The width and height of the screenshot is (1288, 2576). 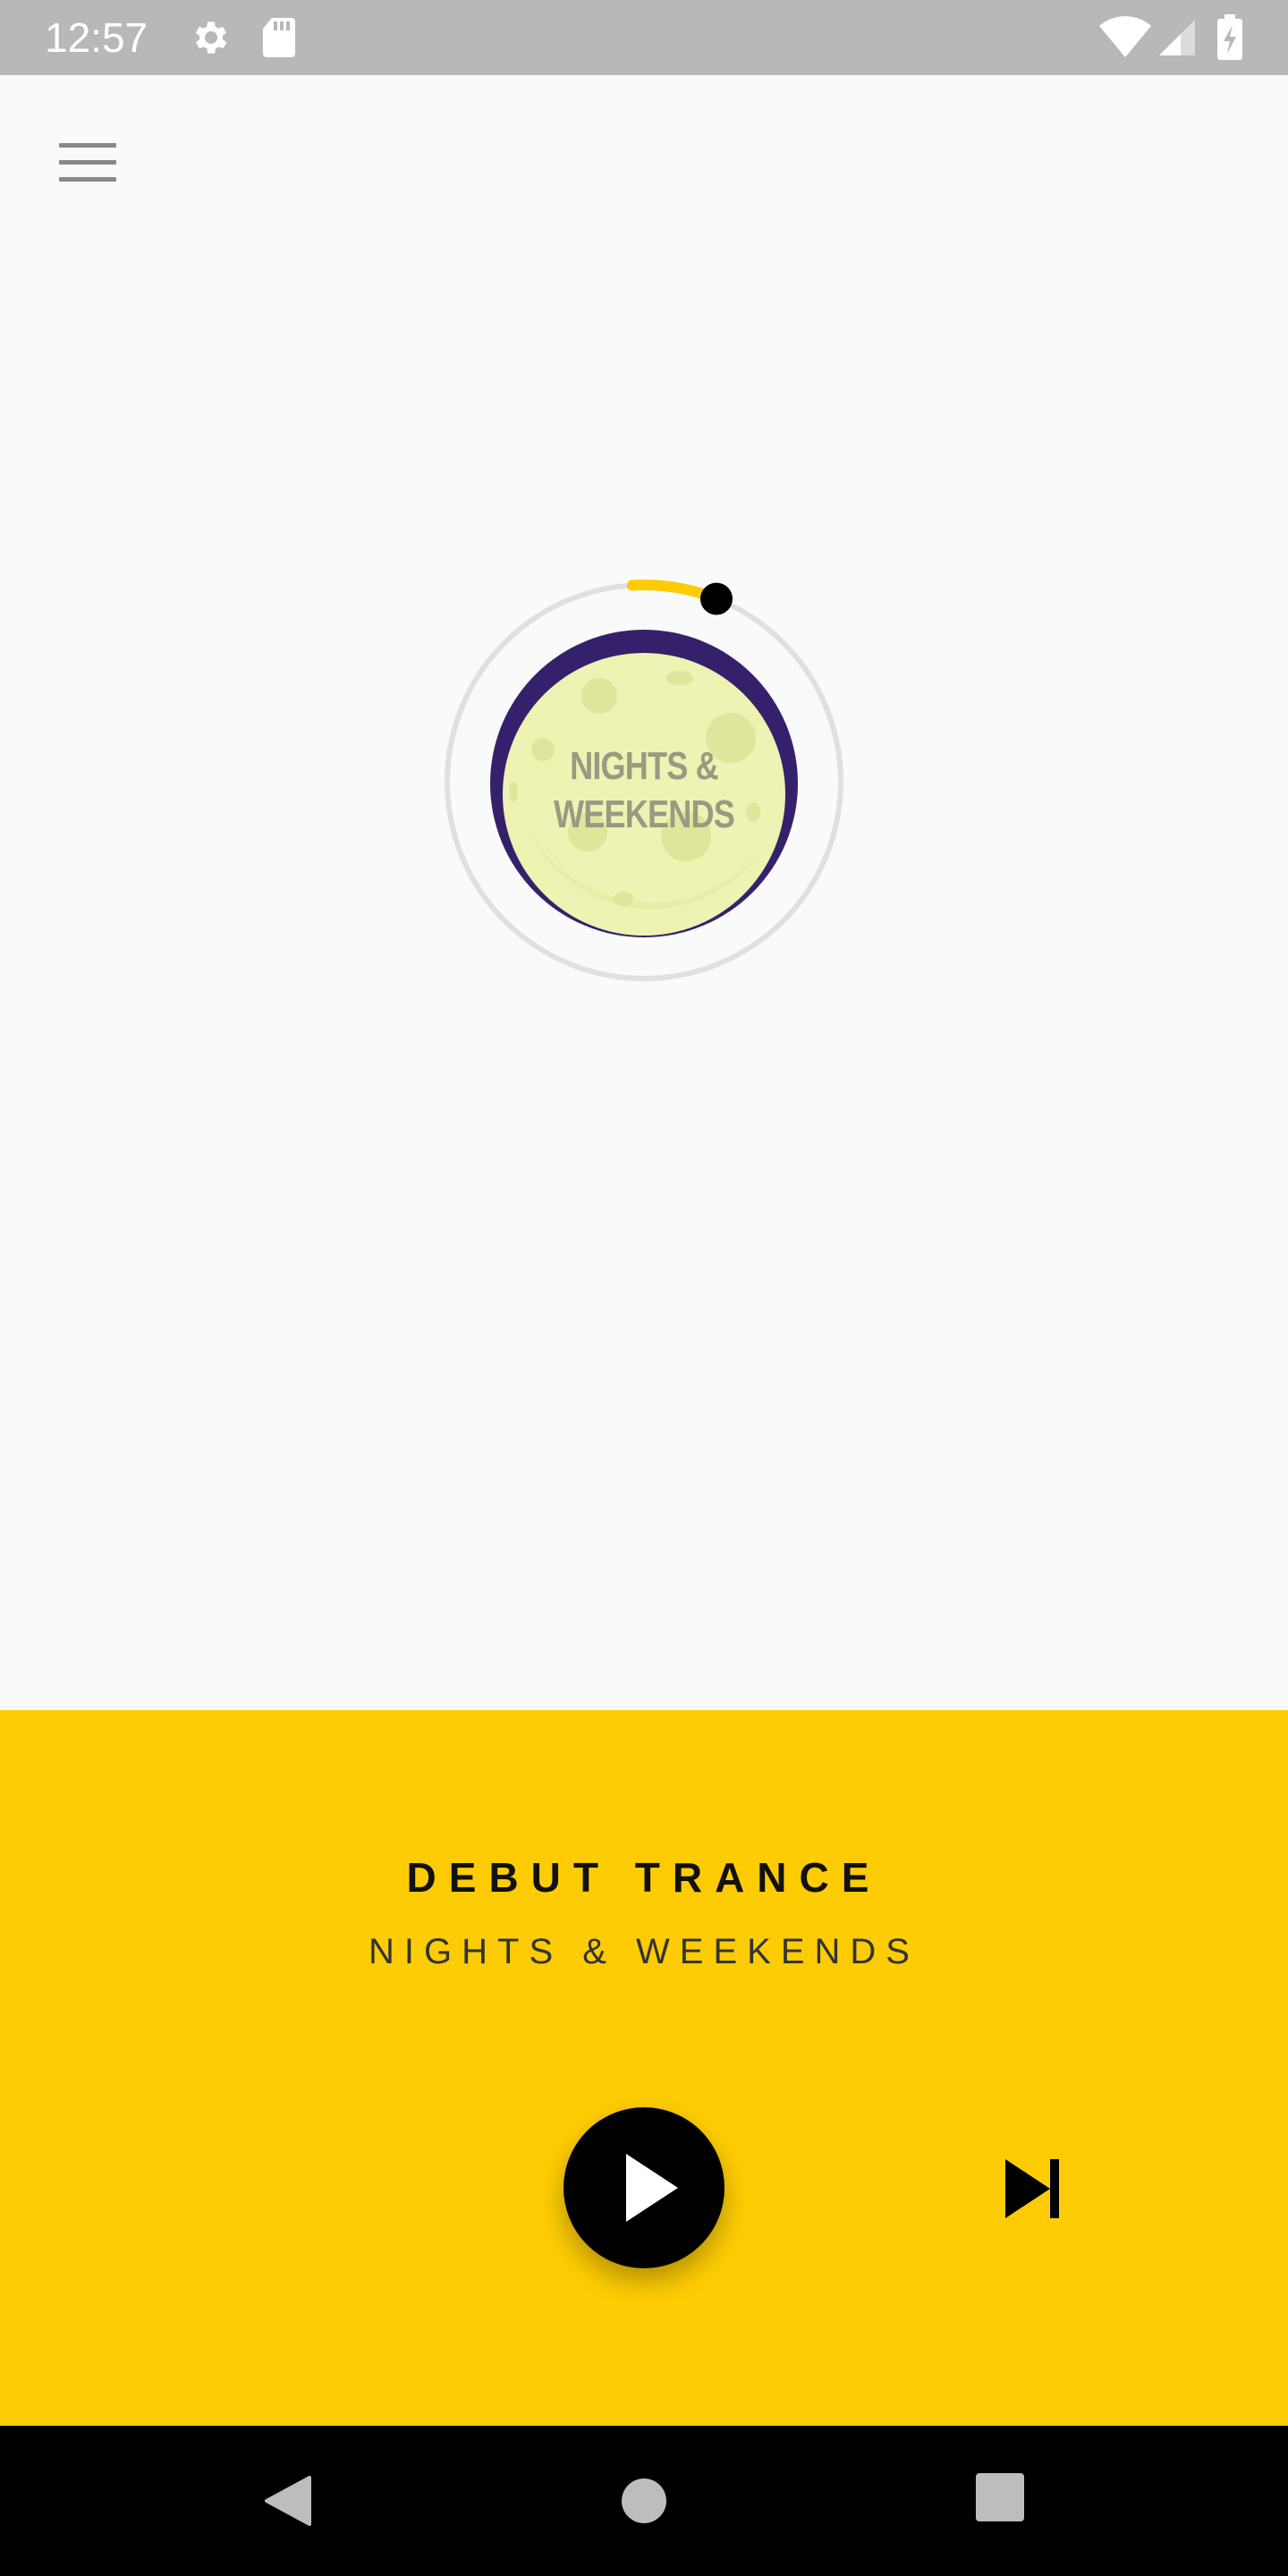 I want to click on gear-icon, so click(x=211, y=37).